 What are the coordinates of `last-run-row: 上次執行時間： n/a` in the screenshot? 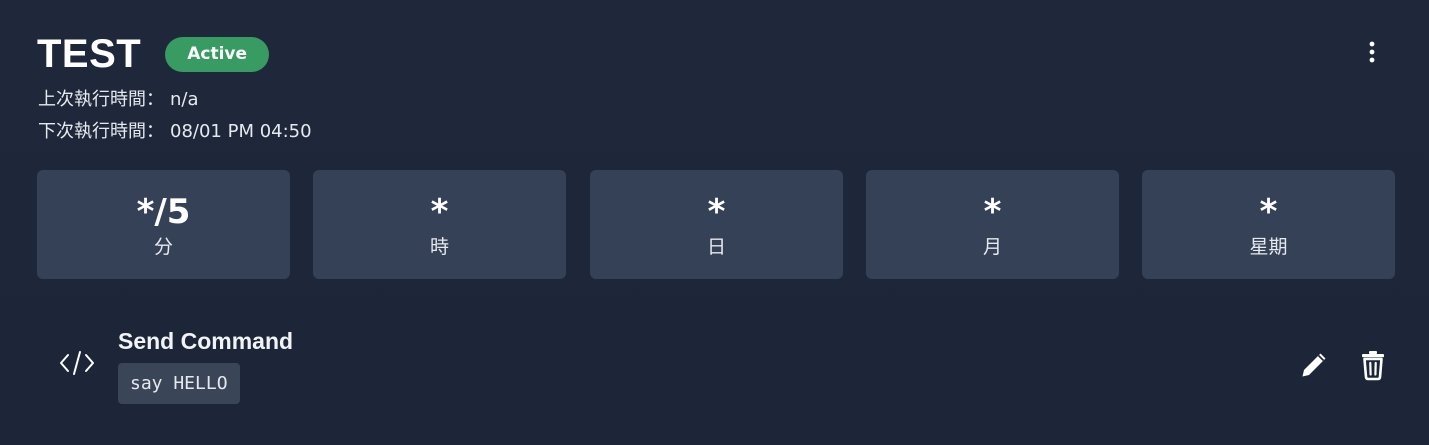 It's located at (118, 100).